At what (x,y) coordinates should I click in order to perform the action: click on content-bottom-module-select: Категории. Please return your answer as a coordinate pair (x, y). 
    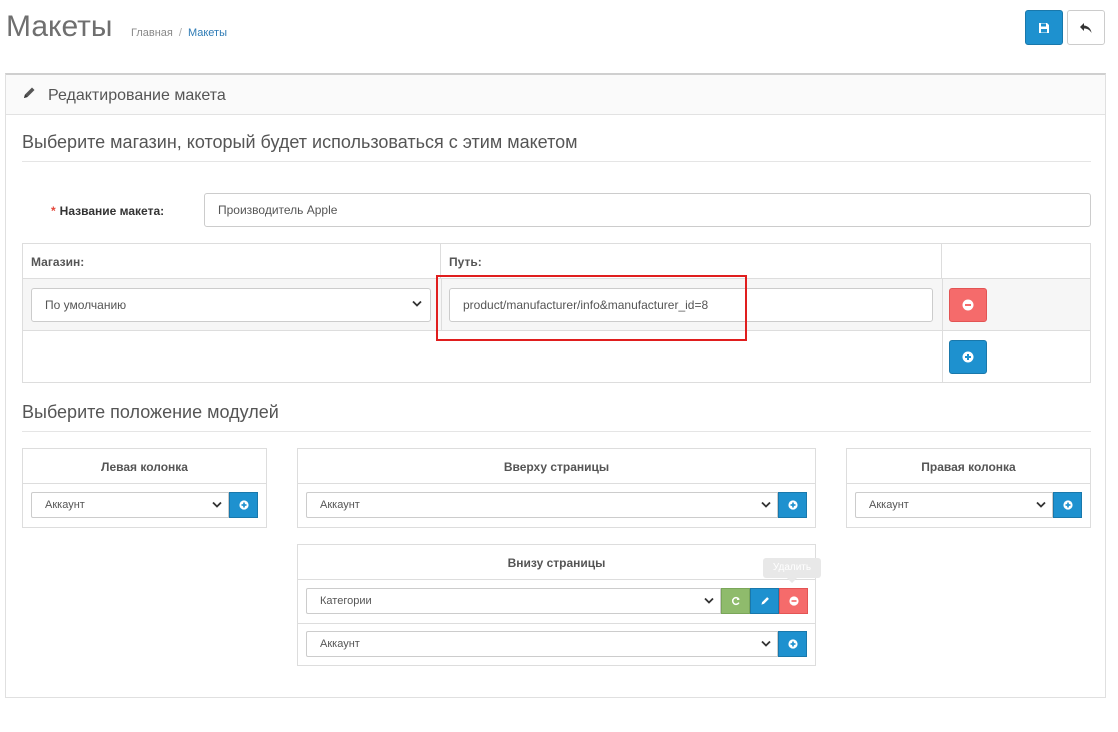
    Looking at the image, I should click on (513, 601).